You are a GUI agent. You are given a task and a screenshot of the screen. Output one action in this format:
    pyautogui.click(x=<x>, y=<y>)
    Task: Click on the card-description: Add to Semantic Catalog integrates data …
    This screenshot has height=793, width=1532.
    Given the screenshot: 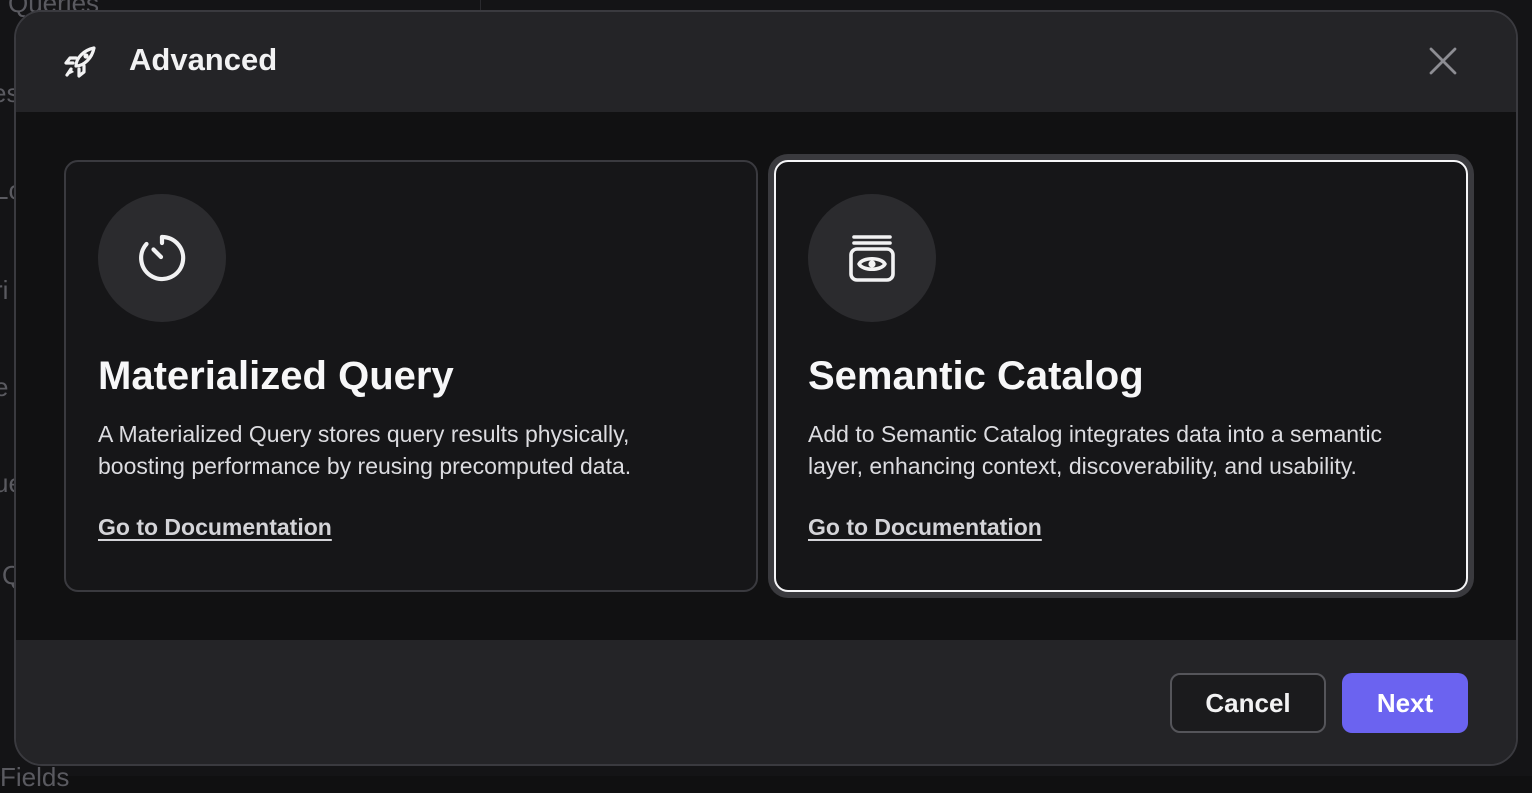 What is the action you would take?
    pyautogui.click(x=1118, y=450)
    